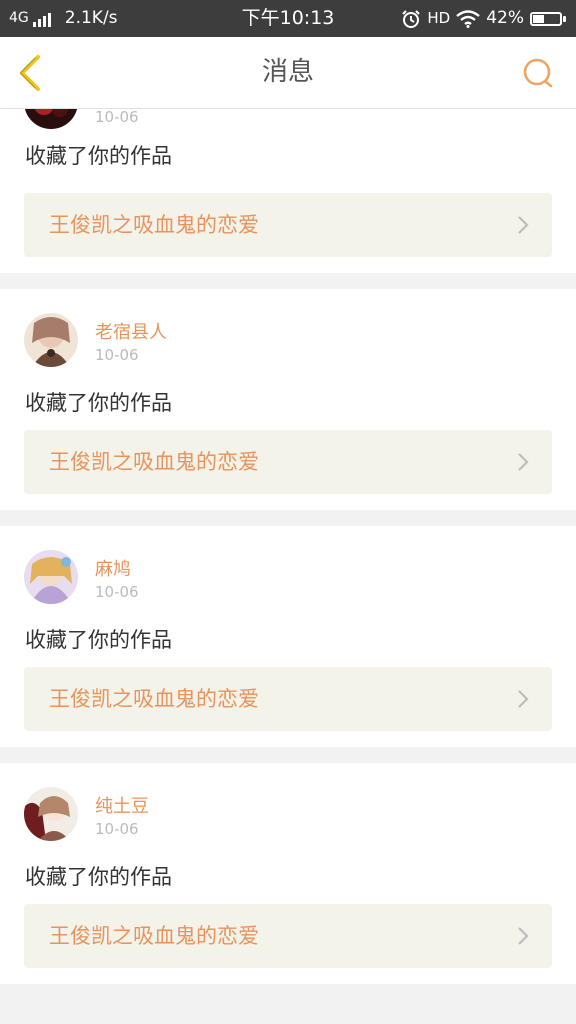 The height and width of the screenshot is (1024, 576). I want to click on user-name: 老宿县人, so click(131, 331).